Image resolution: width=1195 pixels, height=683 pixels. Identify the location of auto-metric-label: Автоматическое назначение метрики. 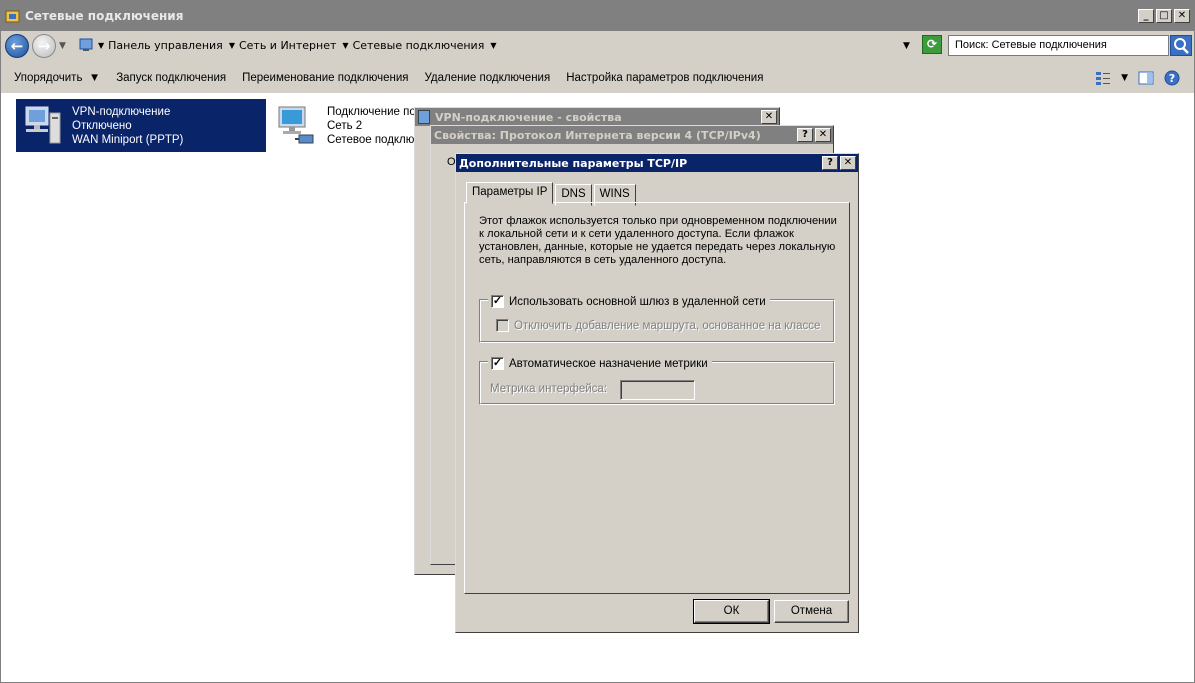
(608, 363).